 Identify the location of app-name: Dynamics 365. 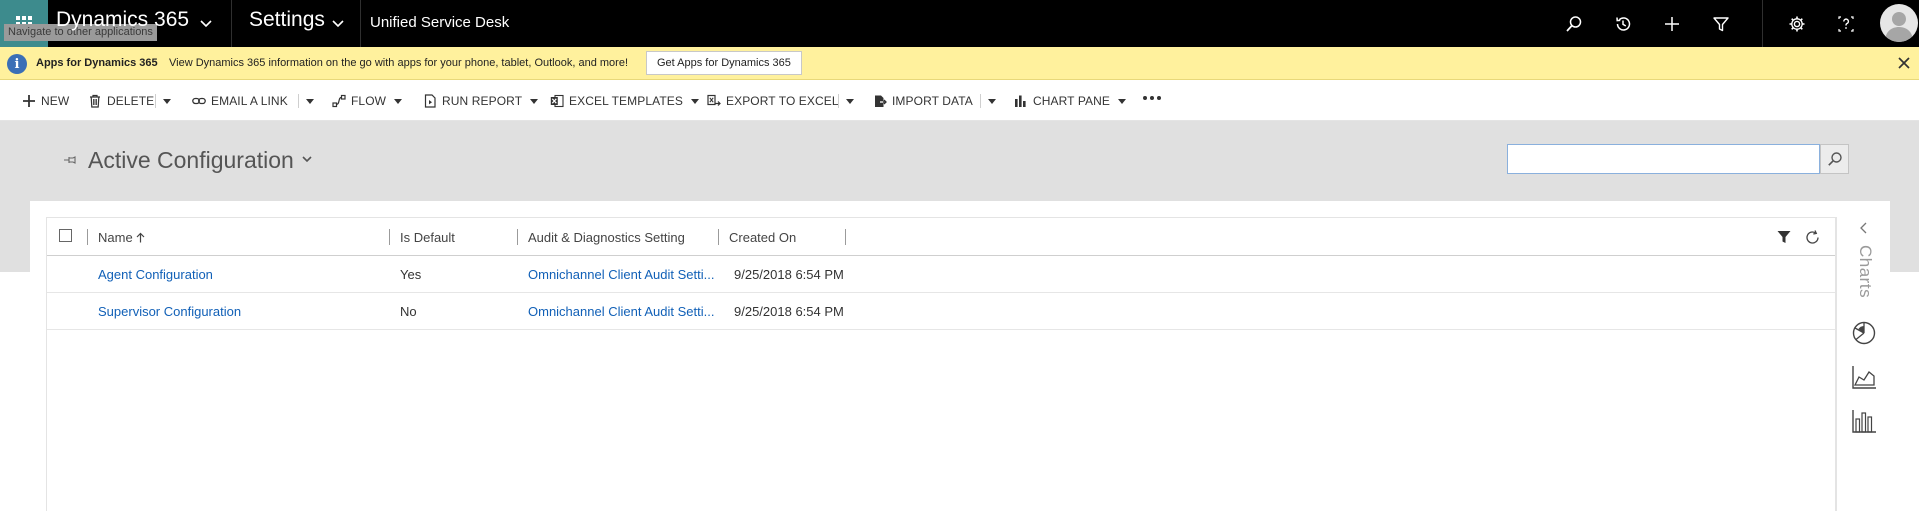
(122, 20).